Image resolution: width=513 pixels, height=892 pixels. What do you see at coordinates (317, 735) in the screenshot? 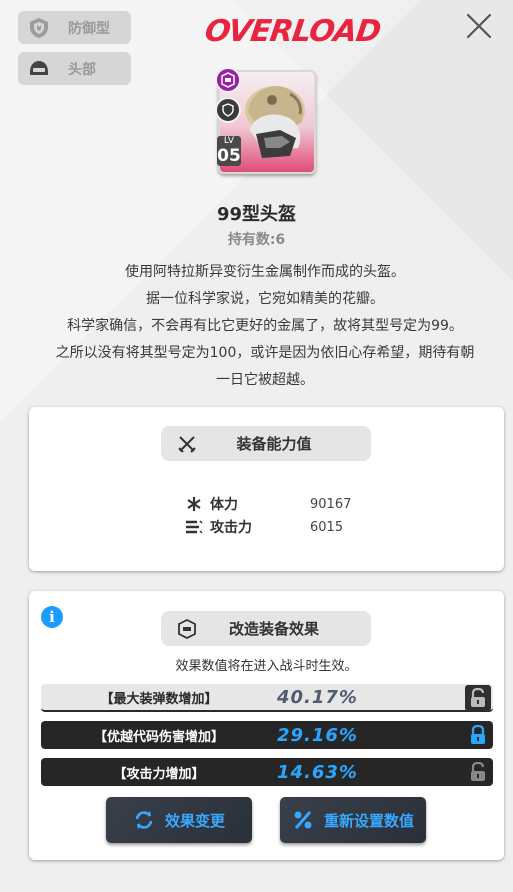
I see `effect-value: 29.16%` at bounding box center [317, 735].